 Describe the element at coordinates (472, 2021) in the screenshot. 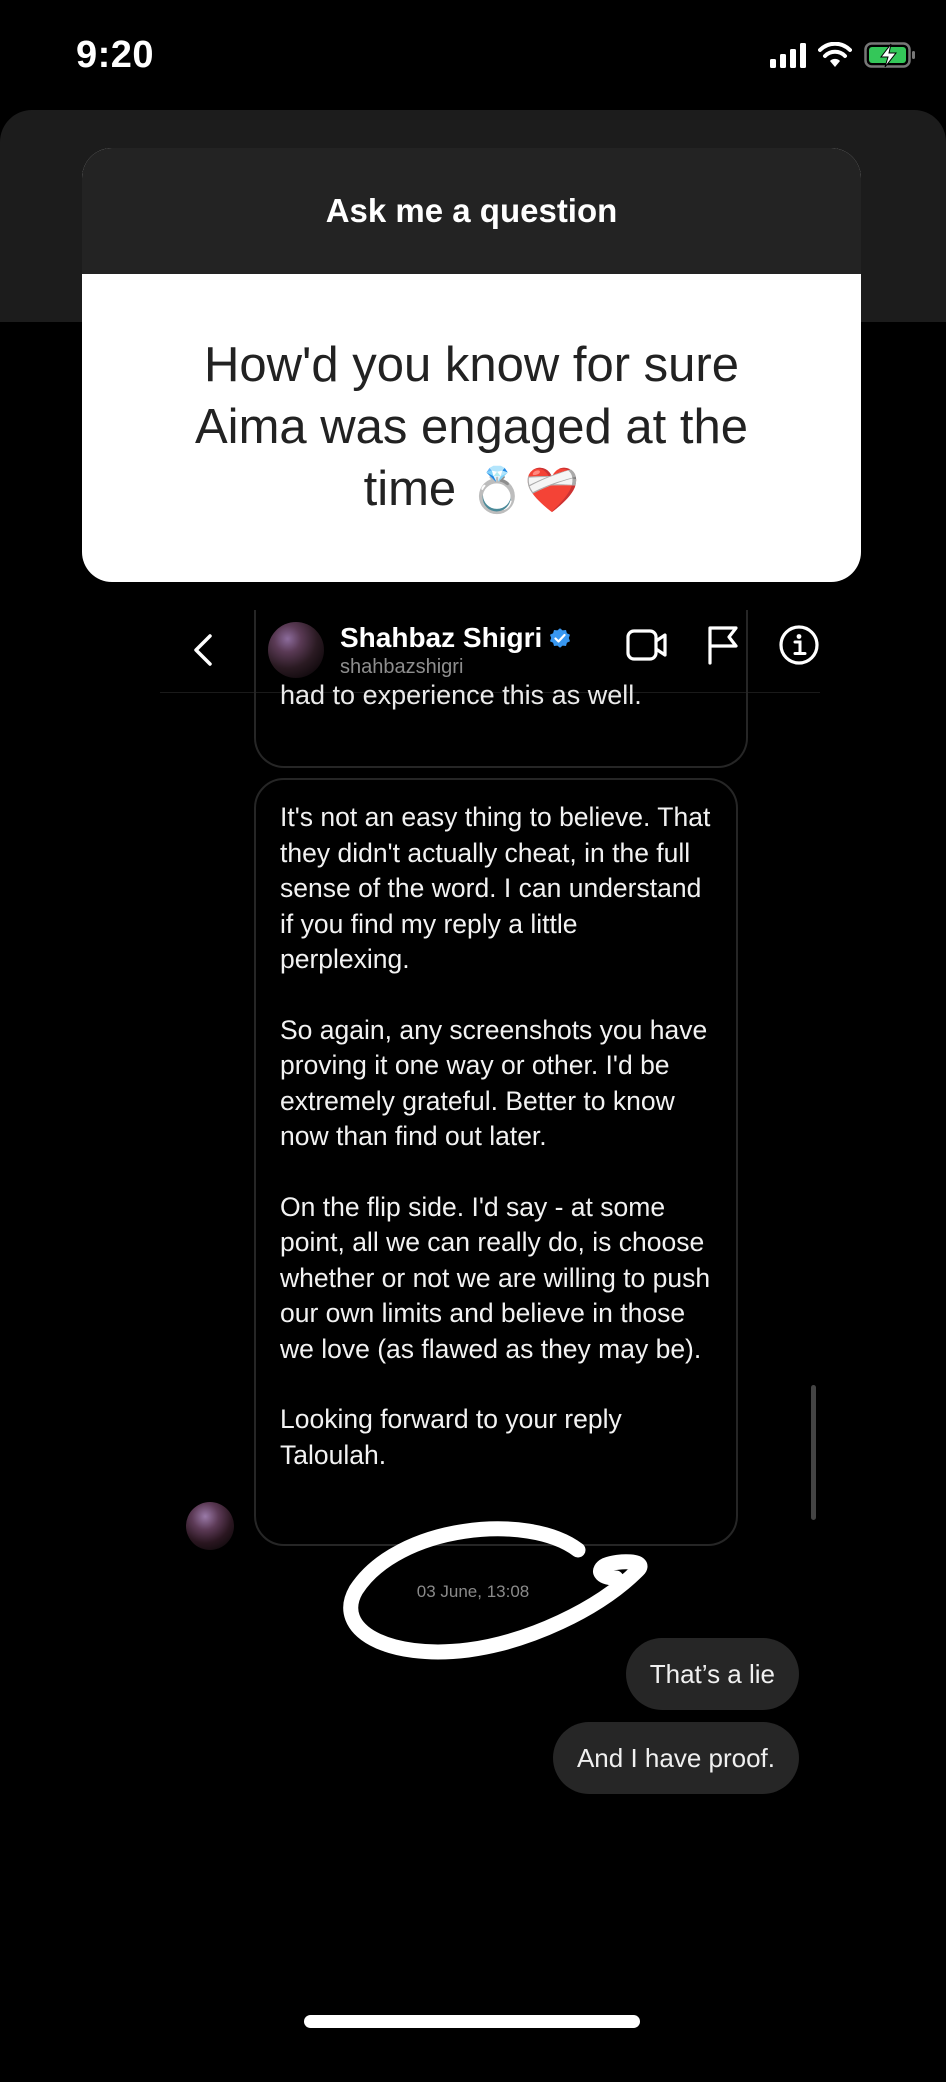

I see `home-indicator` at that location.